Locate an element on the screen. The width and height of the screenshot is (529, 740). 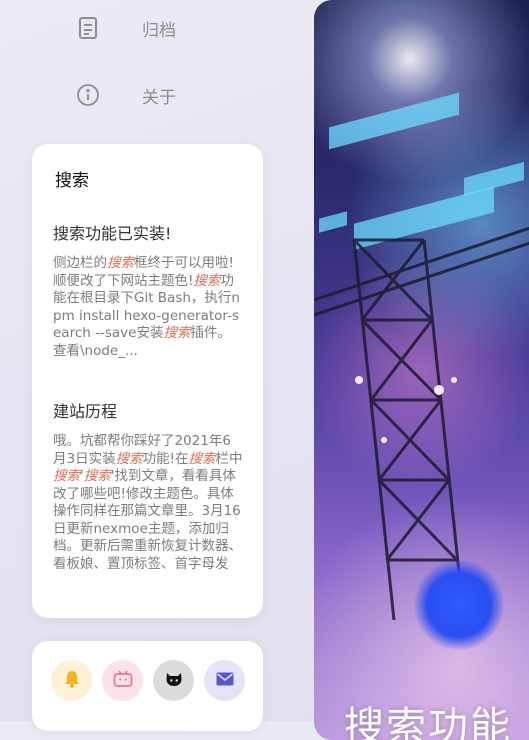
github-icon is located at coordinates (174, 681).